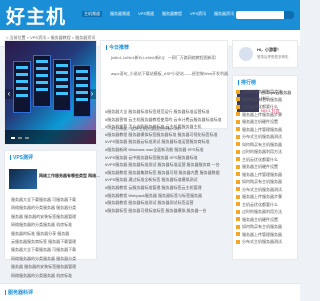  What do you see at coordinates (36, 15) in the screenshot?
I see `site-logo: 好主机` at bounding box center [36, 15].